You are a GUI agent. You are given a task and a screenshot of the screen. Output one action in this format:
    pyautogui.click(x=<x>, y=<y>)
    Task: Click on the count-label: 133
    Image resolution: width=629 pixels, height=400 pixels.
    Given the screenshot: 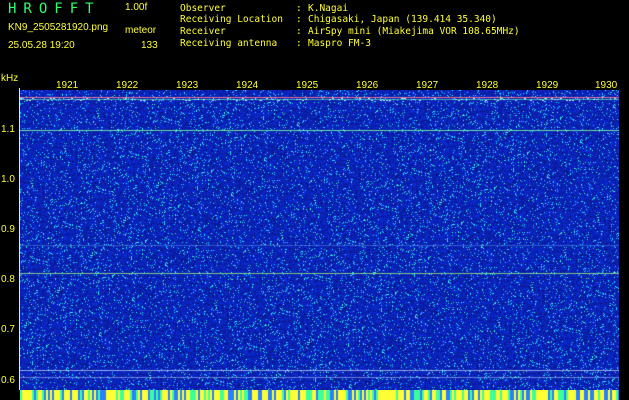 What is the action you would take?
    pyautogui.click(x=149, y=45)
    